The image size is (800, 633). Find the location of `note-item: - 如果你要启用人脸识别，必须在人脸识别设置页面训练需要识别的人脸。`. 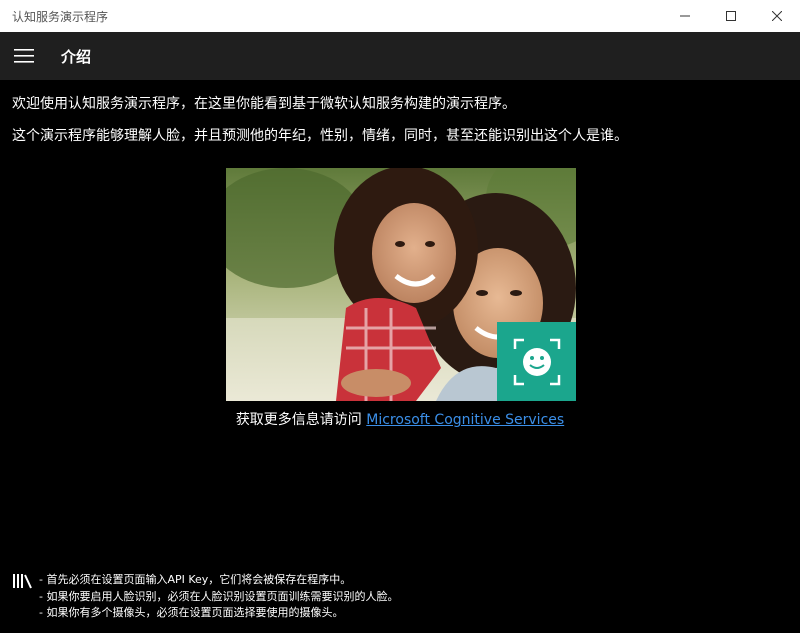

note-item: - 如果你要启用人脸识别，必须在人脸识别设置页面训练需要识别的人脸。 is located at coordinates (219, 596).